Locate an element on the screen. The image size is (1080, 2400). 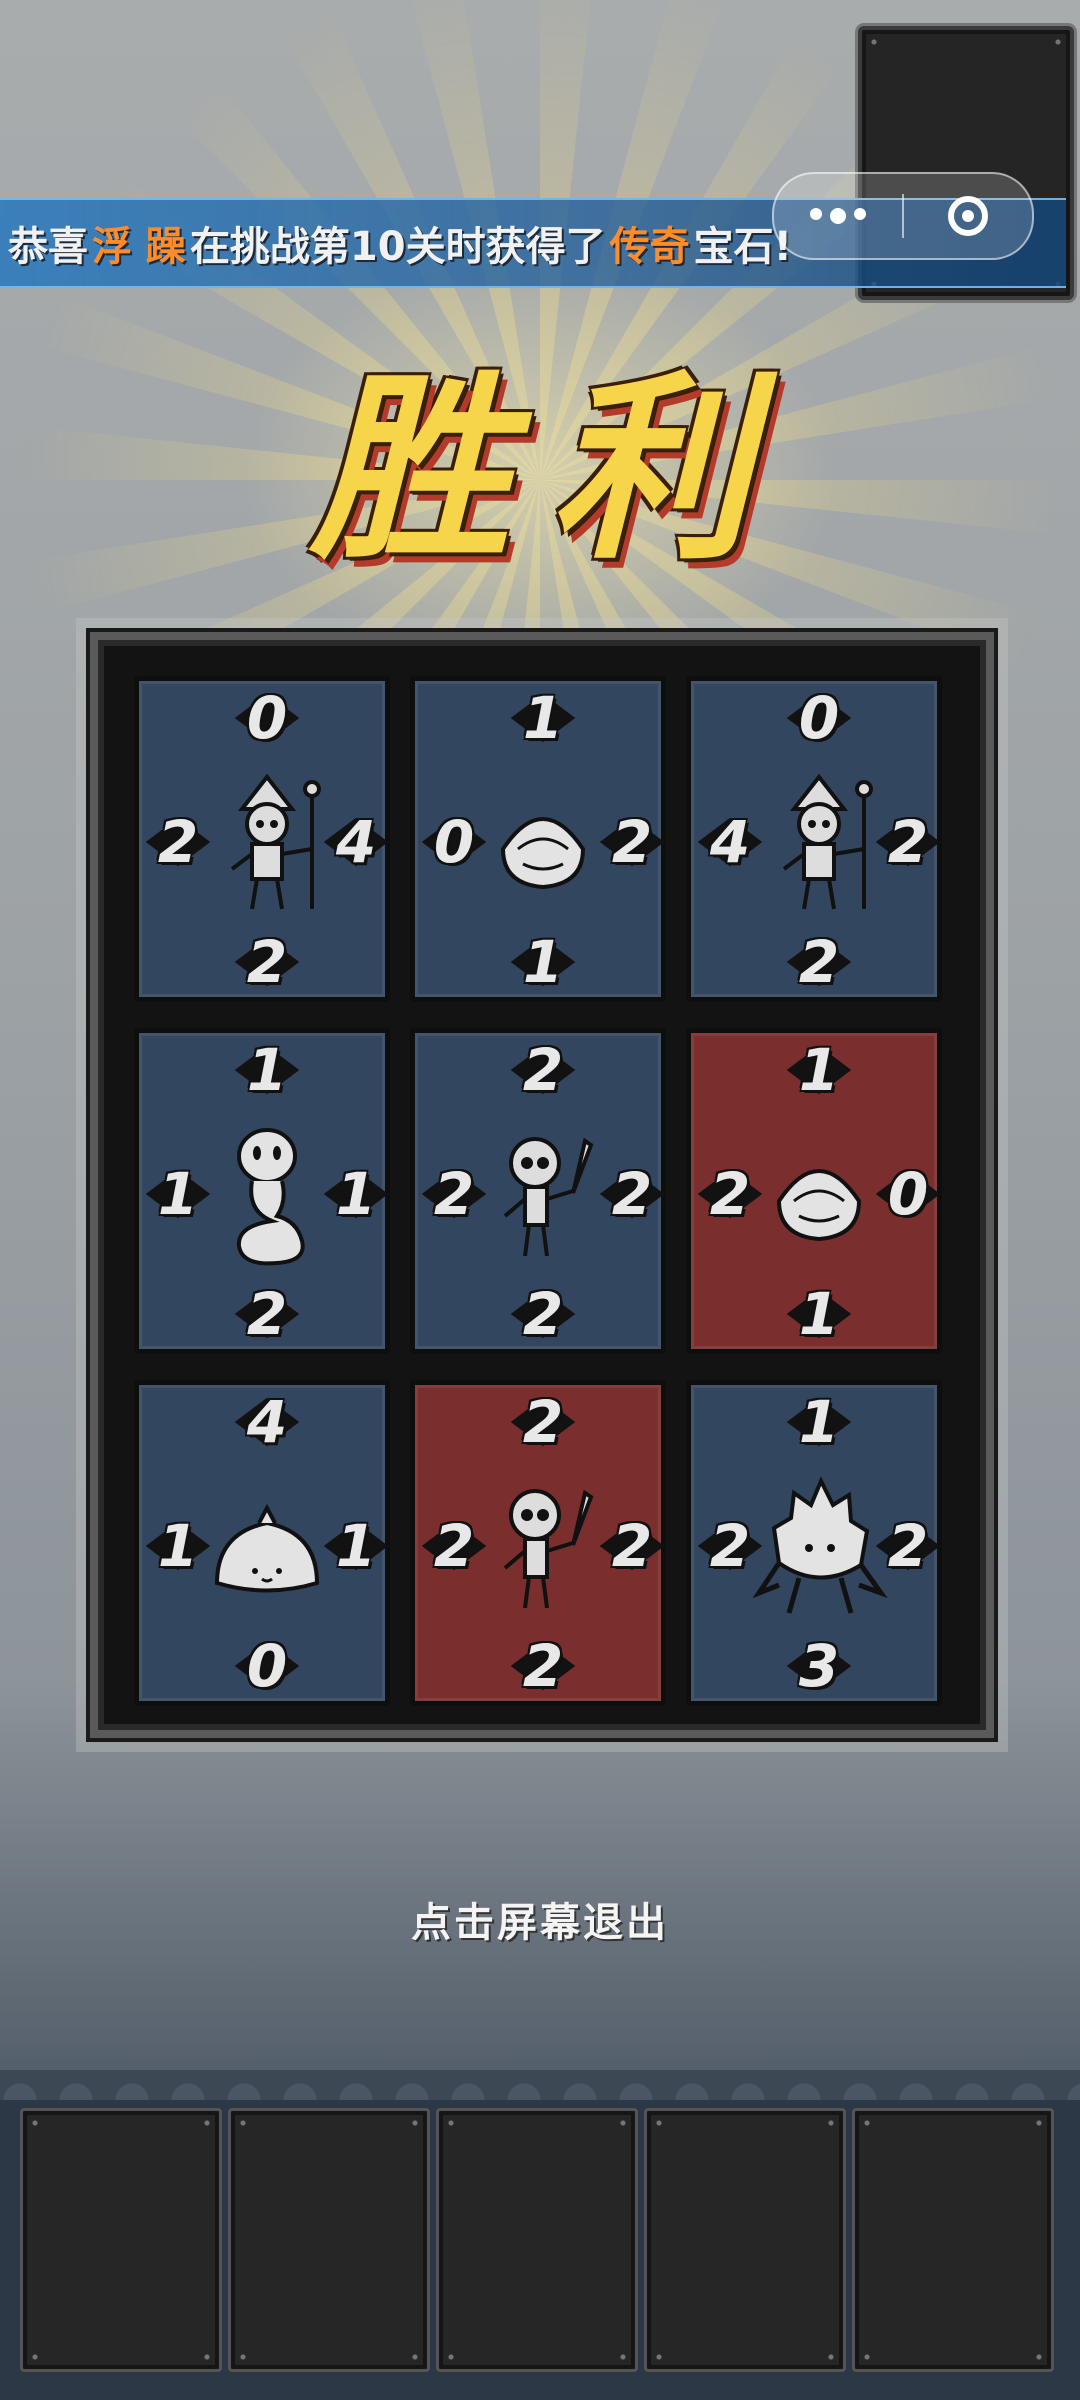
card-stat-right: 0 is located at coordinates (908, 1194).